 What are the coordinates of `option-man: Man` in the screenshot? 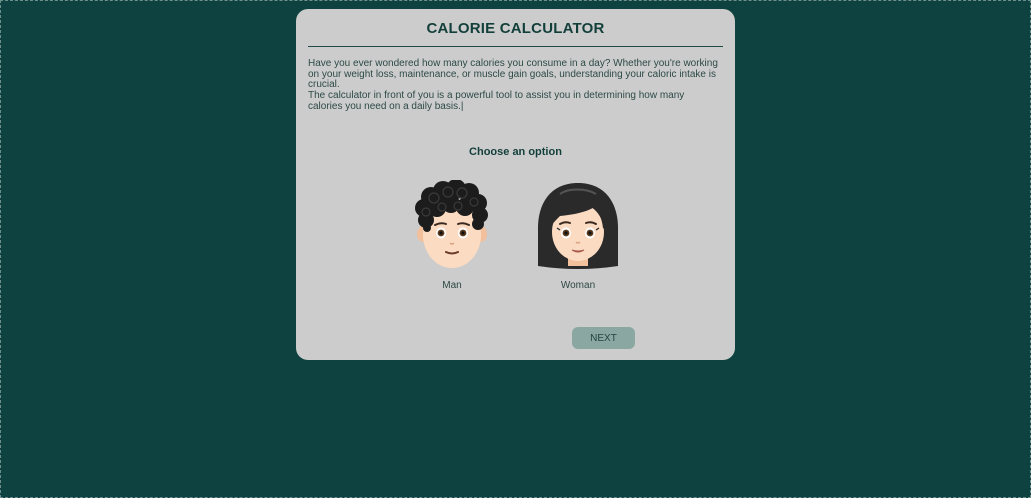 It's located at (452, 235).